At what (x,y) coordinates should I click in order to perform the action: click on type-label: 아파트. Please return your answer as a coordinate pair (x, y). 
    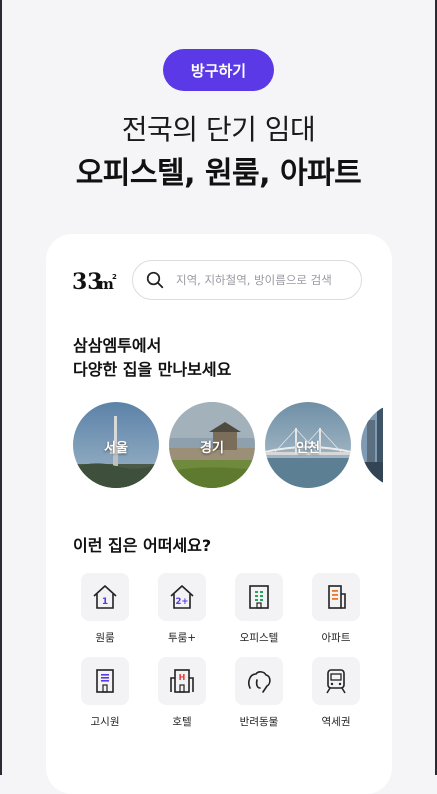
    Looking at the image, I should click on (336, 638).